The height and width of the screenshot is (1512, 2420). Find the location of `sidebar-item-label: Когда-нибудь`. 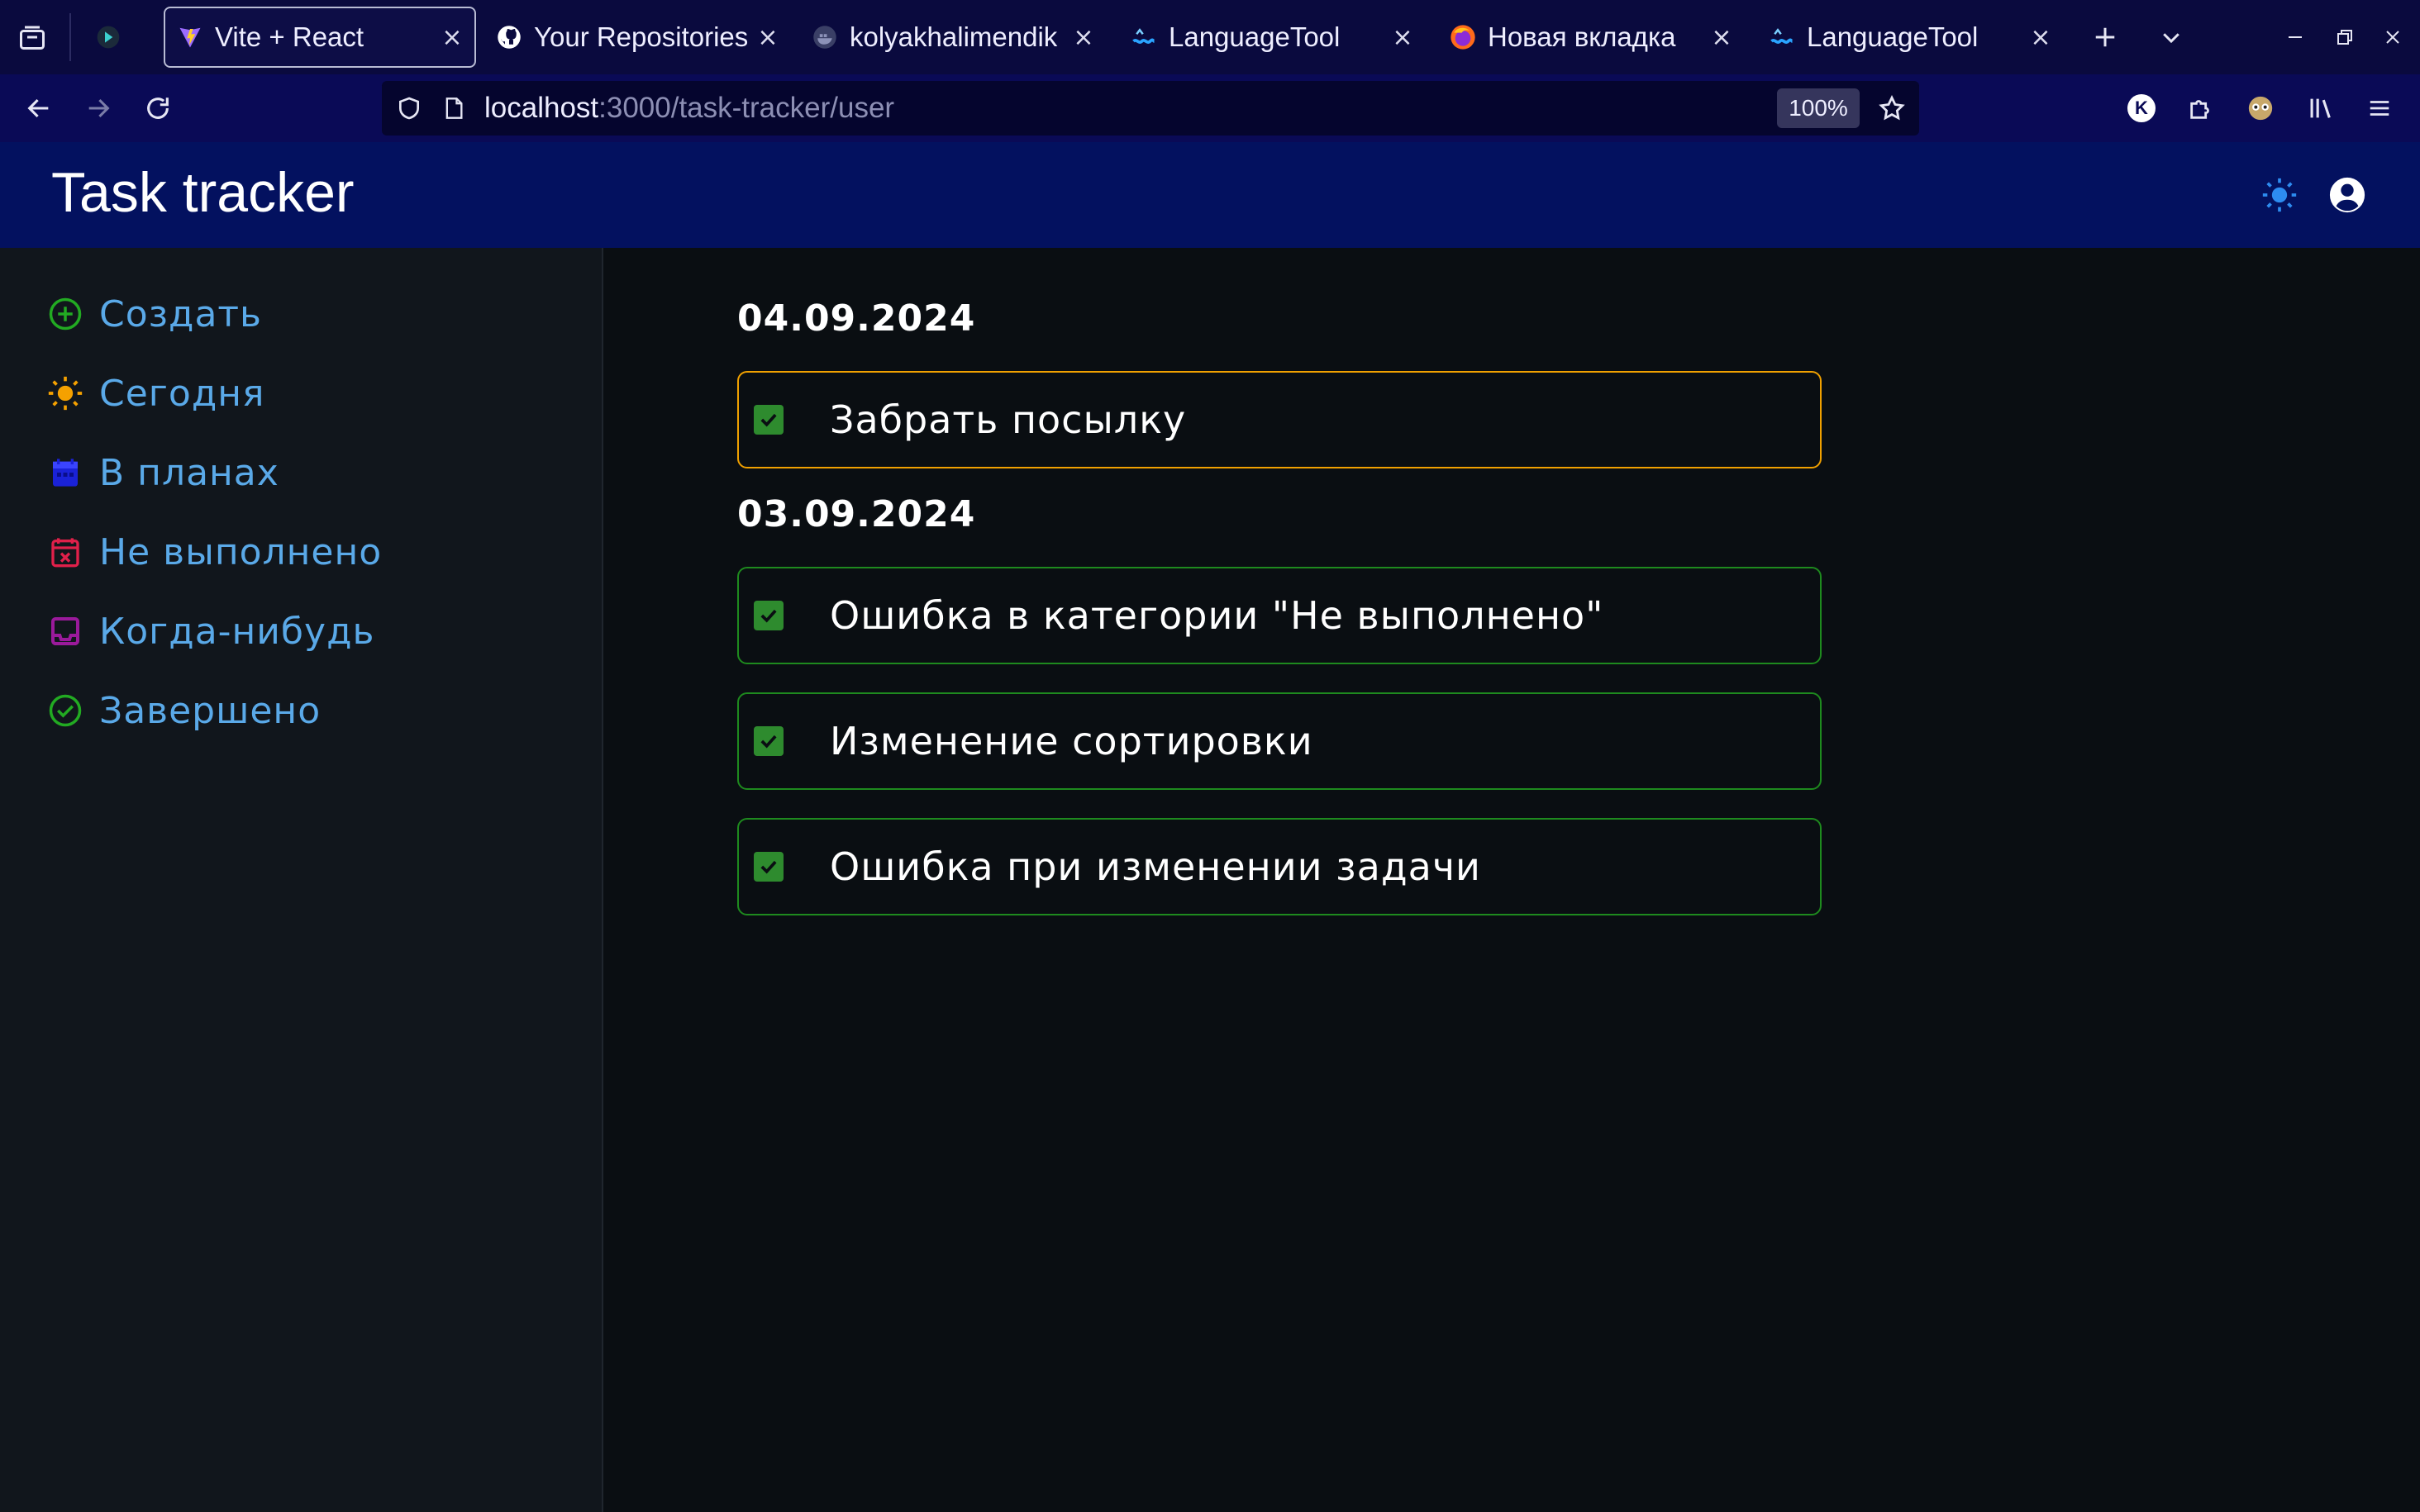

sidebar-item-label: Когда-нибудь is located at coordinates (237, 631).